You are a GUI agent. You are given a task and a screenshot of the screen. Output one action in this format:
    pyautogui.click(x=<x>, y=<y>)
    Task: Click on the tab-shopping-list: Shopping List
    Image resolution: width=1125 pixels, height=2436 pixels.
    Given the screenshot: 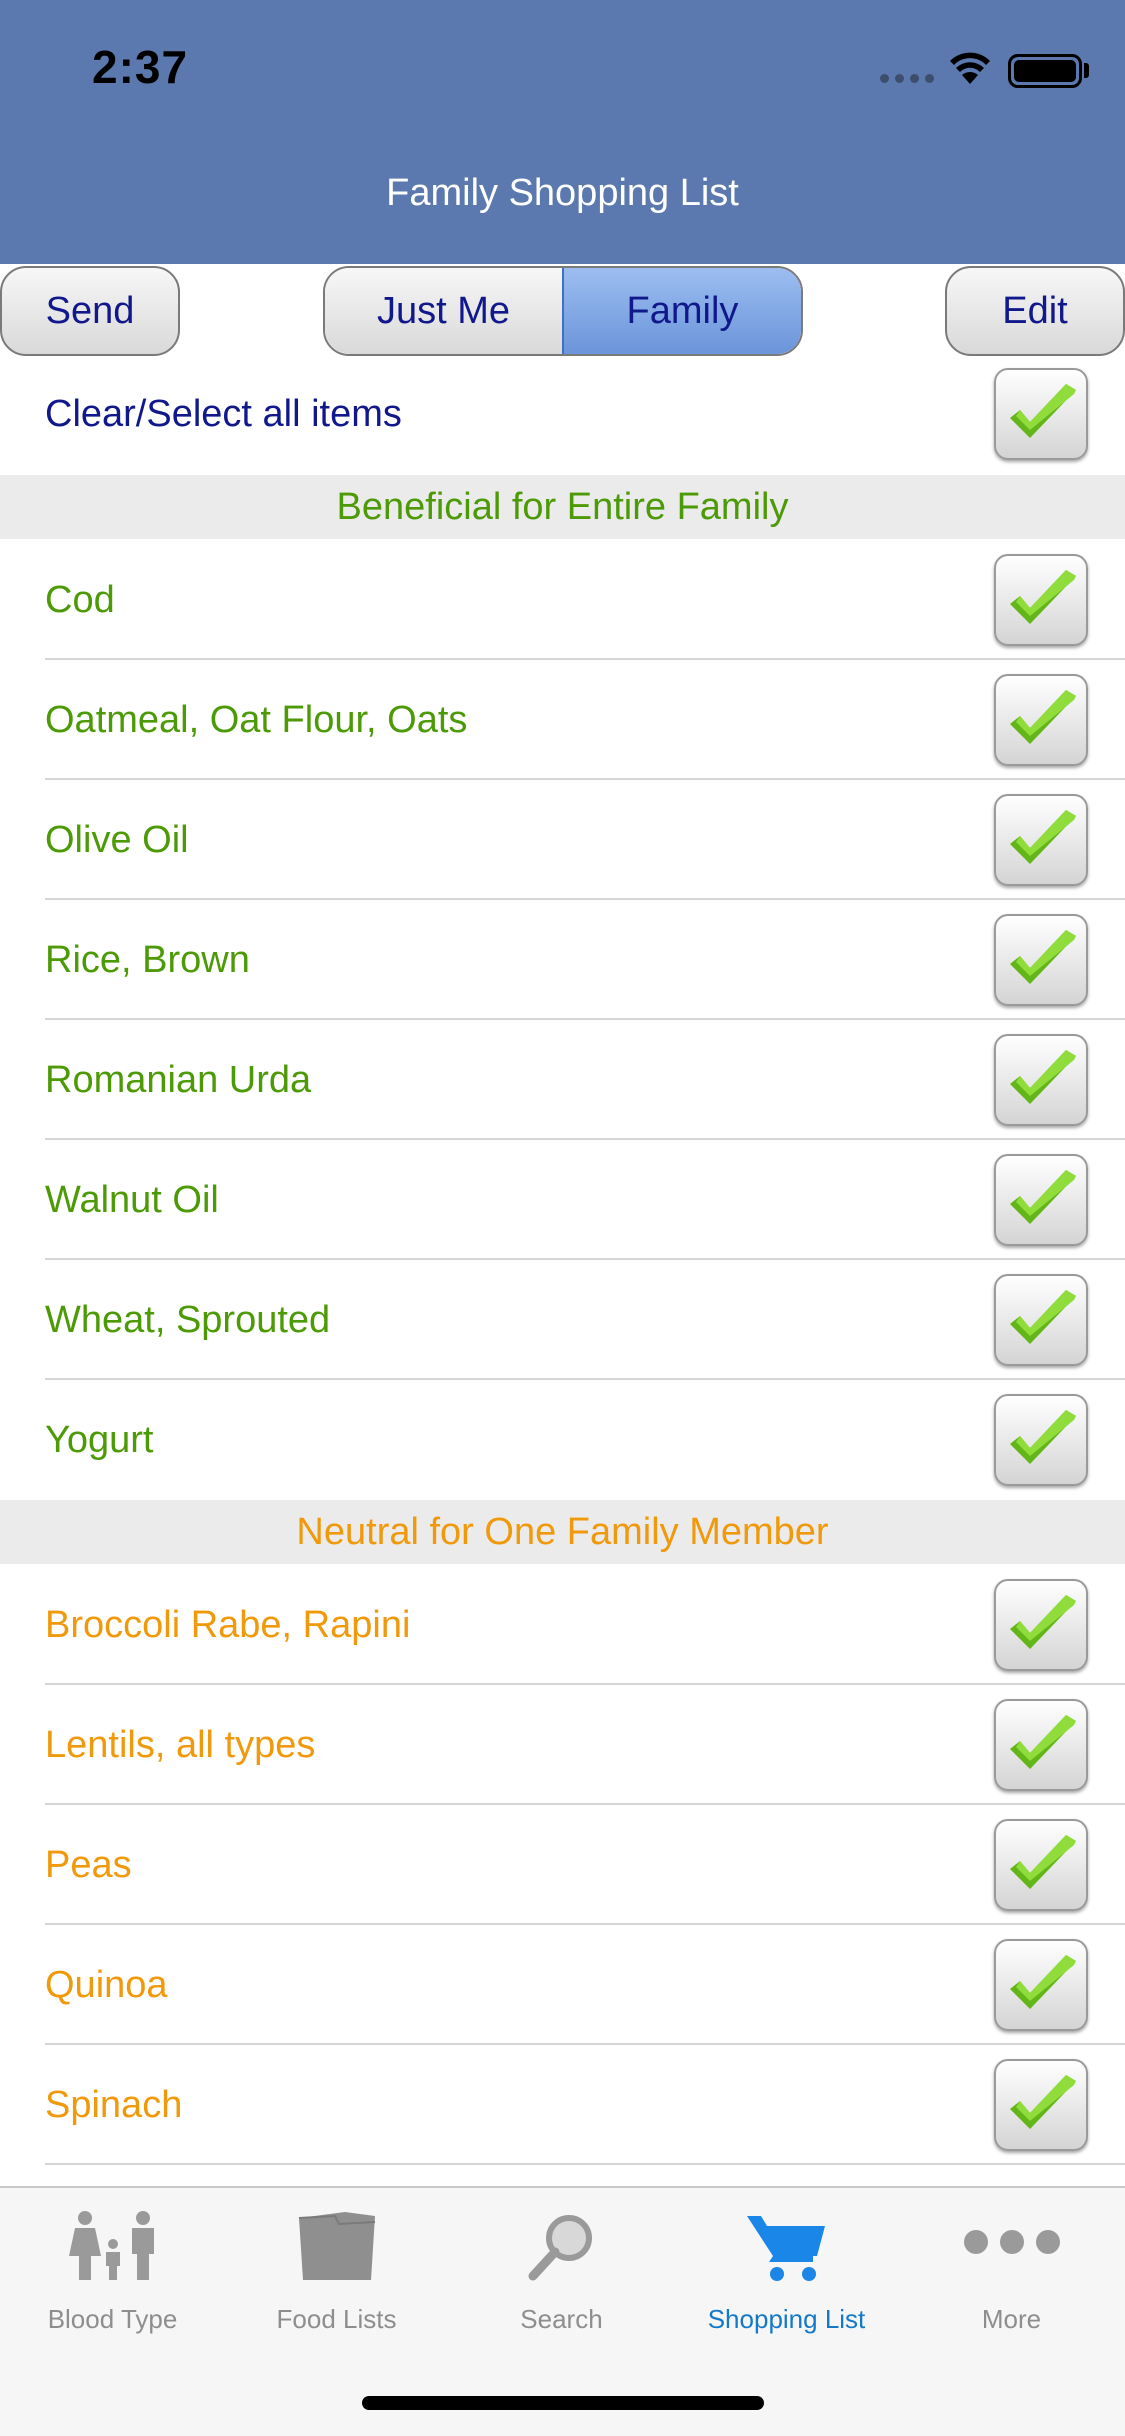 What is the action you would take?
    pyautogui.click(x=786, y=2268)
    